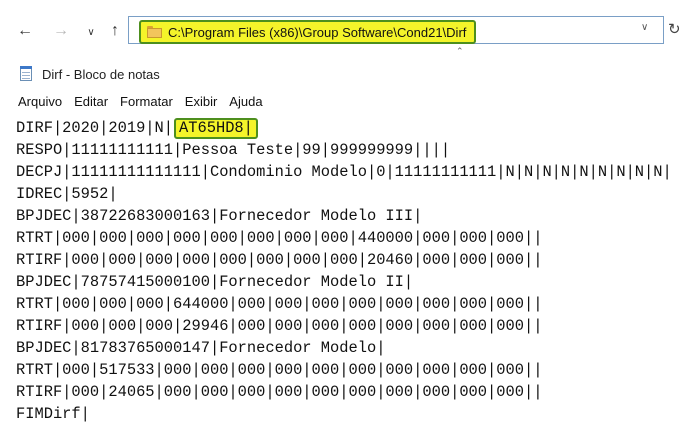 The image size is (689, 427). I want to click on editor-line: FIMDirf|, so click(53, 414).